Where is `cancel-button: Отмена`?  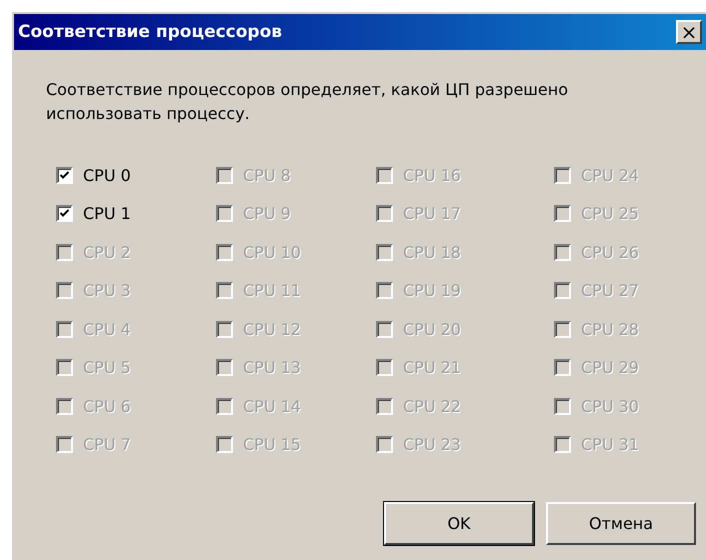 cancel-button: Отмена is located at coordinates (621, 523).